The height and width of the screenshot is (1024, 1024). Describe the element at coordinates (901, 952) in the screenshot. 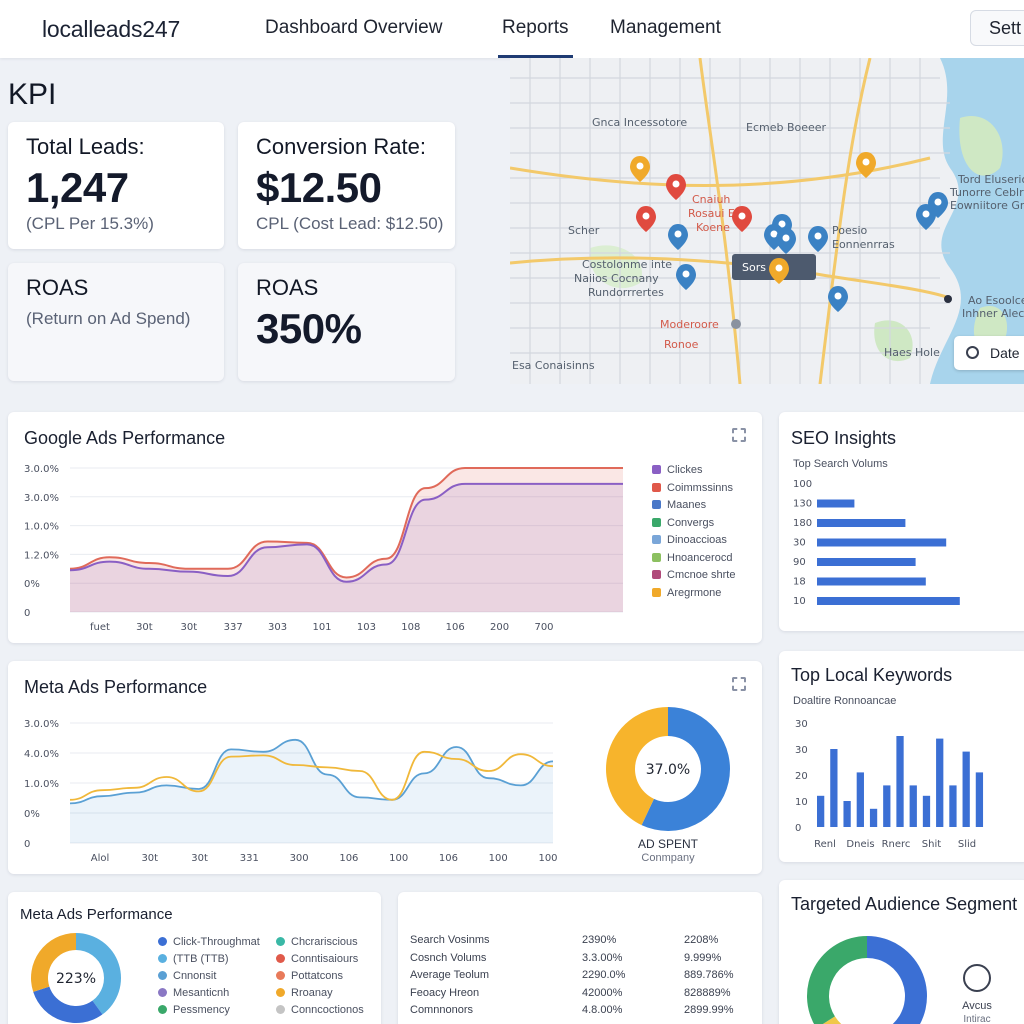

I see `audience-segment-card: Targeted Audience Segment Avcus Intirac` at that location.